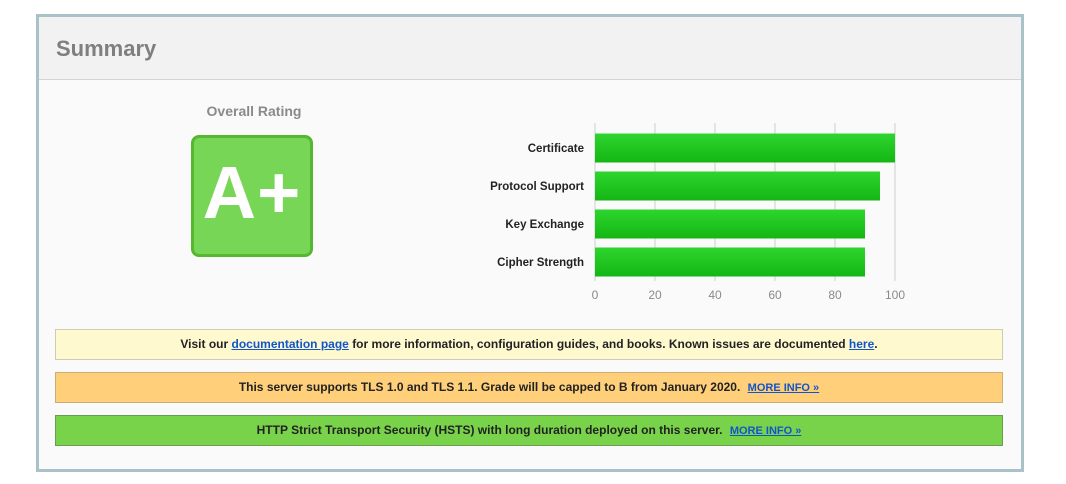  I want to click on x-tick-label-100: 100, so click(895, 295).